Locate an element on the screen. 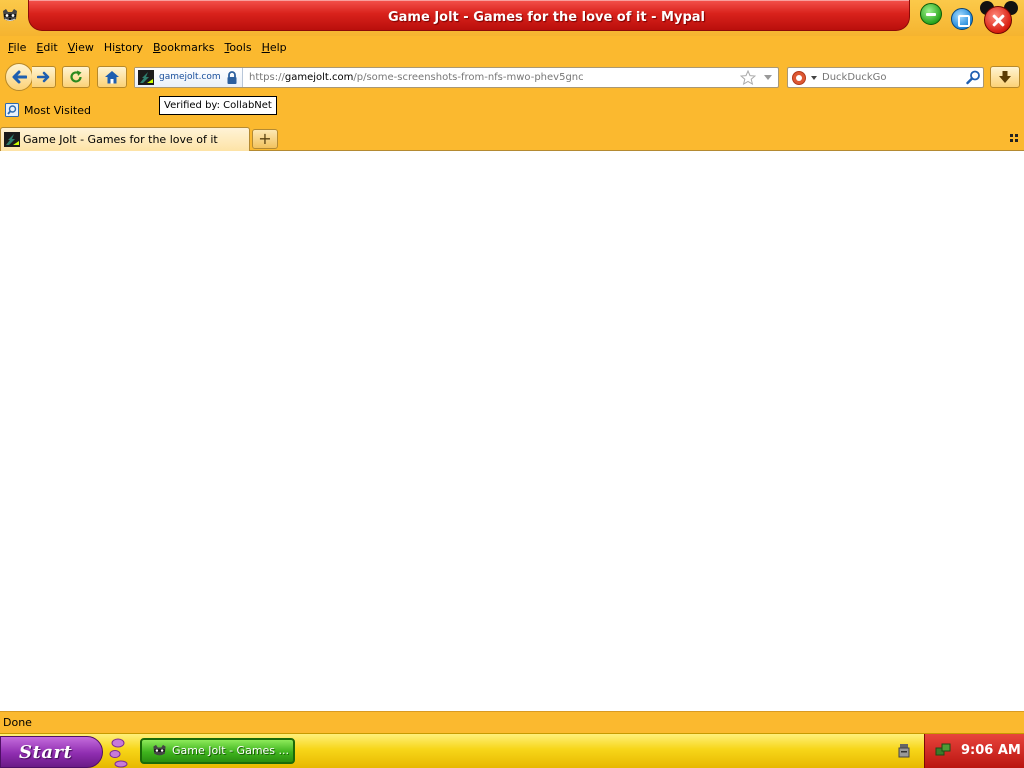  system-tray: 9:06 AM is located at coordinates (974, 751).